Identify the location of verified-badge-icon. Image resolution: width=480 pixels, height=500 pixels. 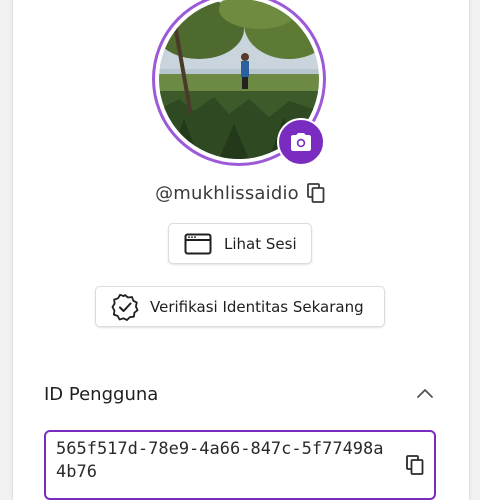
(125, 307).